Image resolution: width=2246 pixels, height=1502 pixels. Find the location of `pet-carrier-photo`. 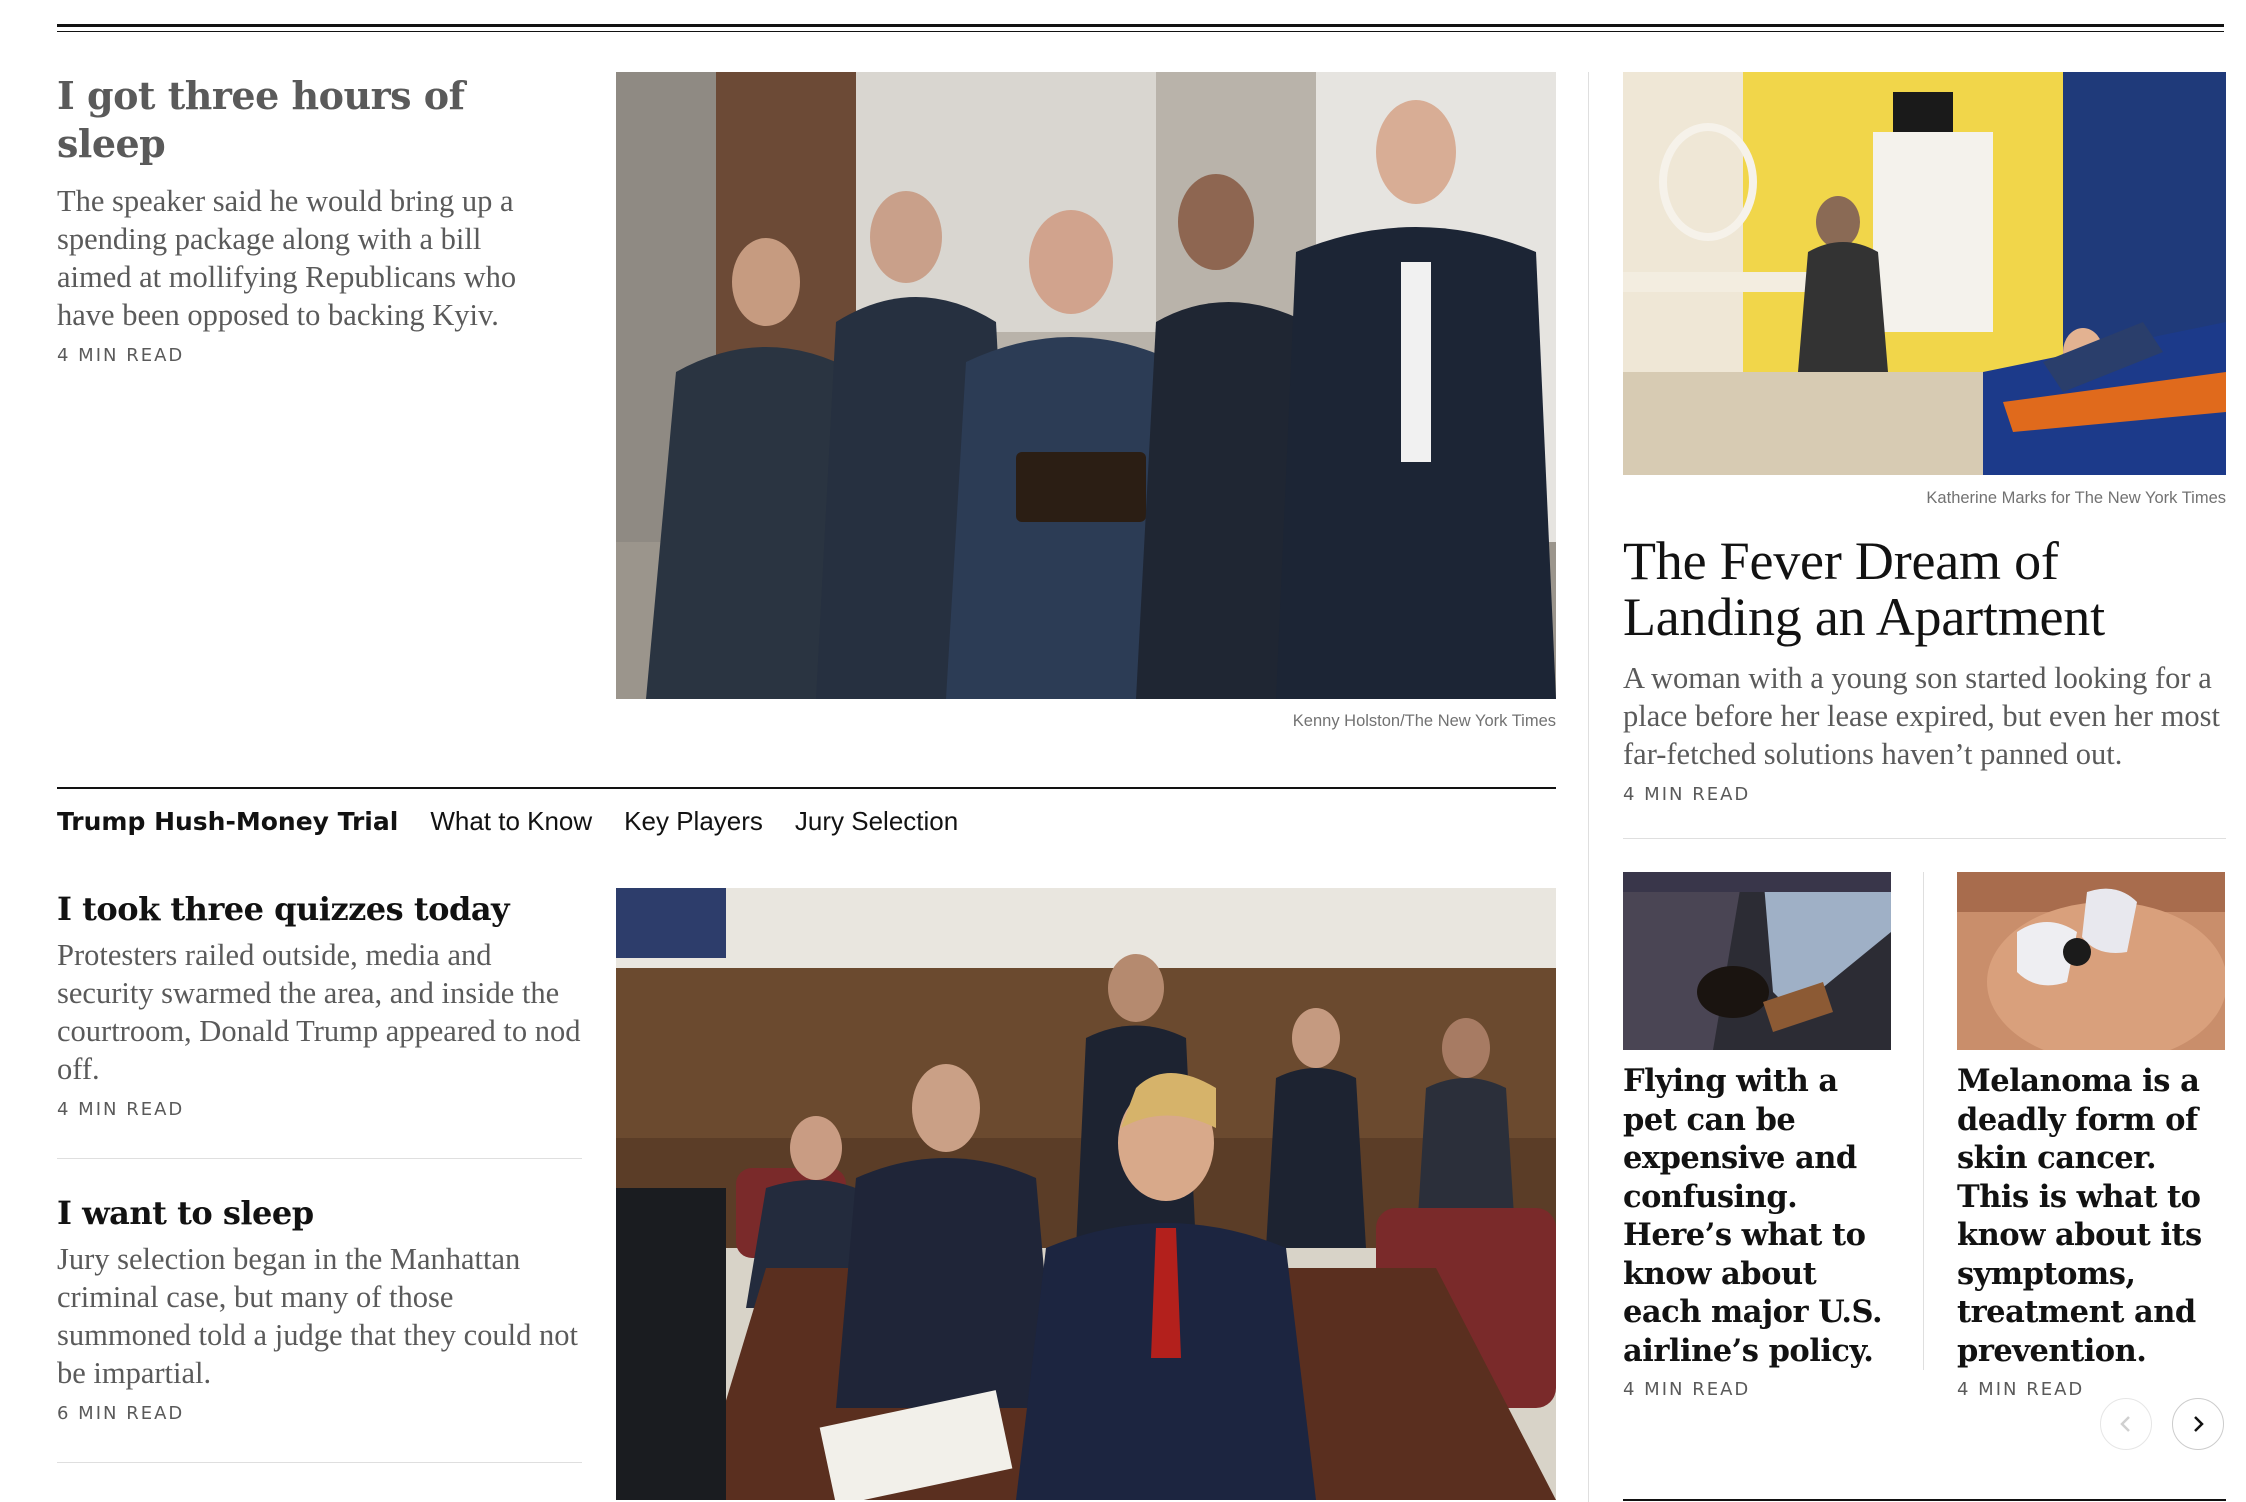

pet-carrier-photo is located at coordinates (1757, 961).